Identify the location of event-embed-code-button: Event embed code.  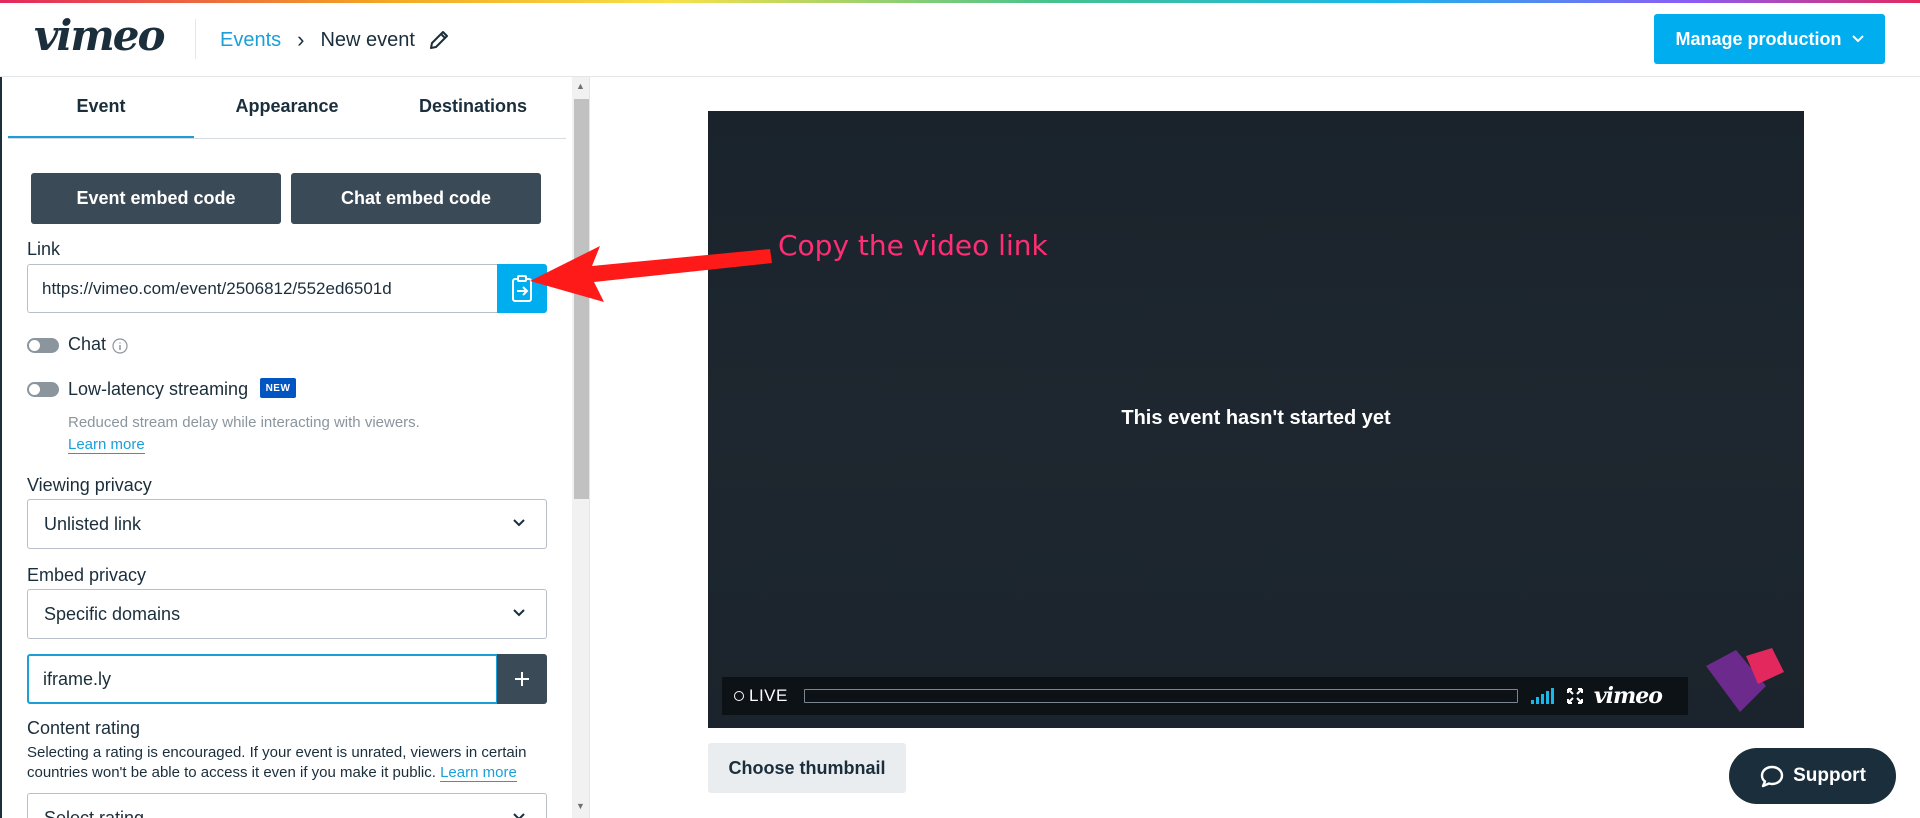
(156, 198).